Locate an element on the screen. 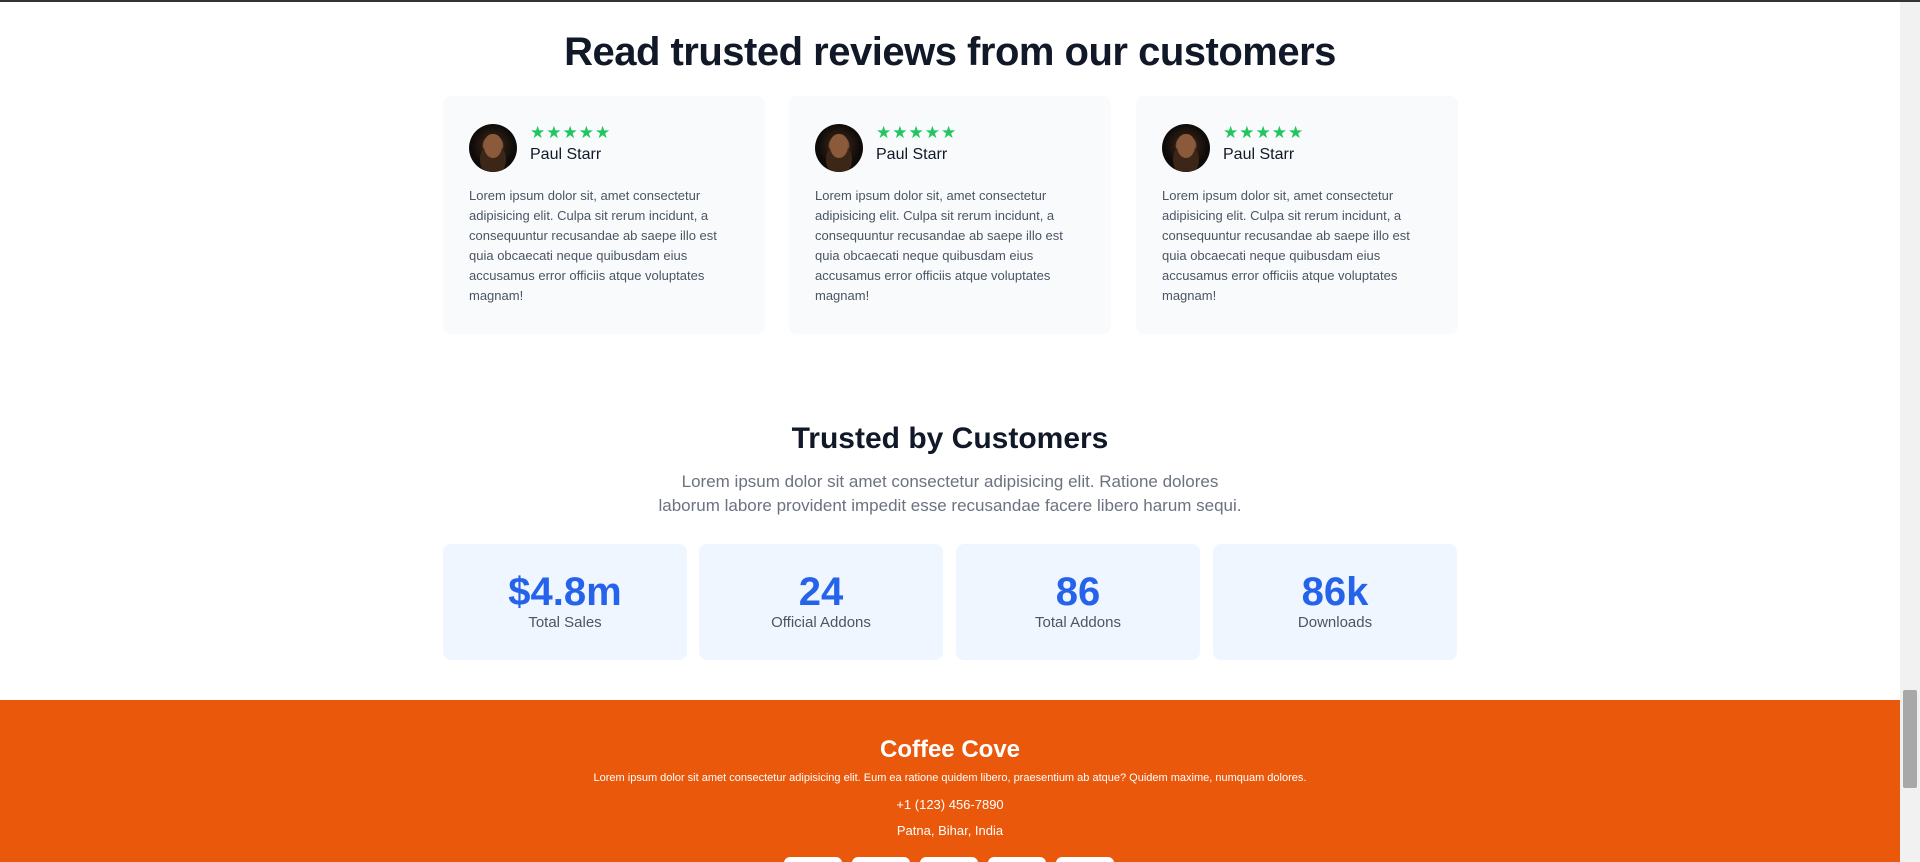 The height and width of the screenshot is (862, 1920). footer-location: Patna, Bihar, India is located at coordinates (950, 830).